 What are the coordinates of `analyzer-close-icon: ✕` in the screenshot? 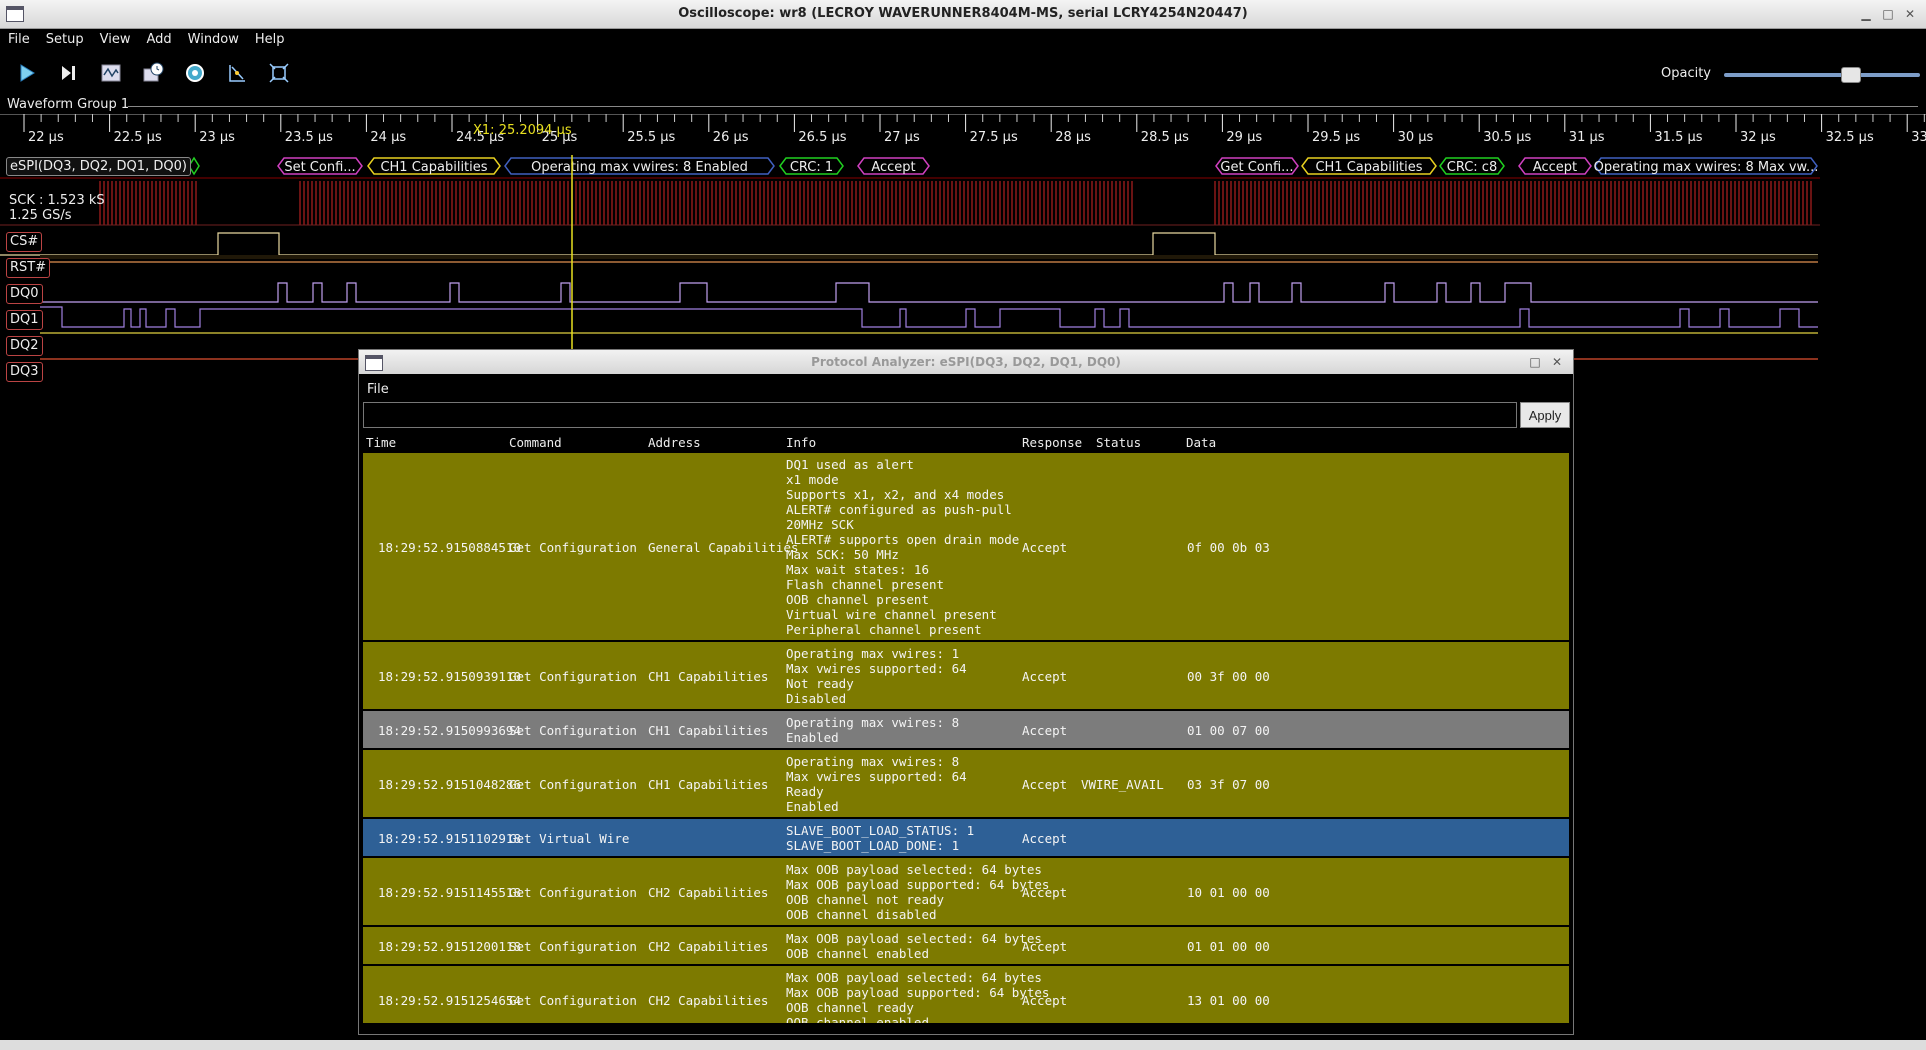 It's located at (1557, 362).